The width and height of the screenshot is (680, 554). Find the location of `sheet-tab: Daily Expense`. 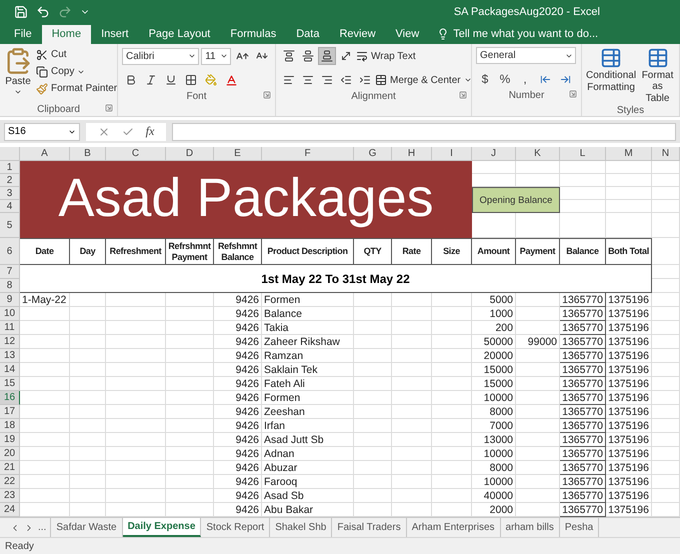

sheet-tab: Daily Expense is located at coordinates (162, 527).